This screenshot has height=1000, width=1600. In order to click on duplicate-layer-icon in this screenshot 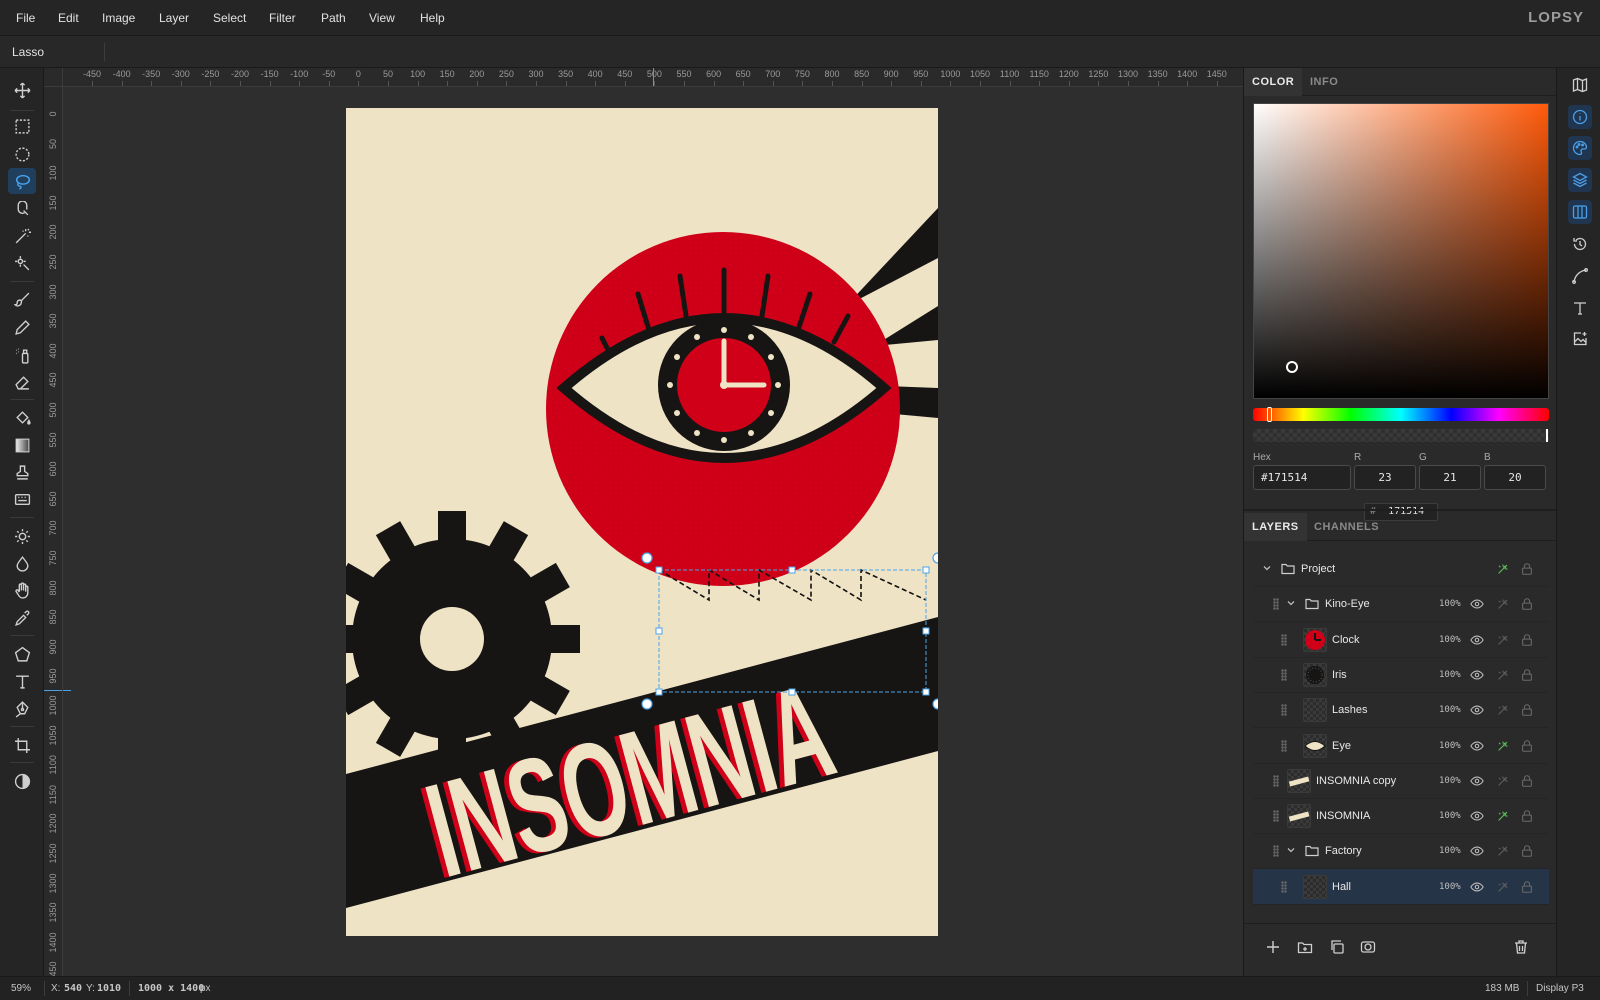, I will do `click(1337, 947)`.